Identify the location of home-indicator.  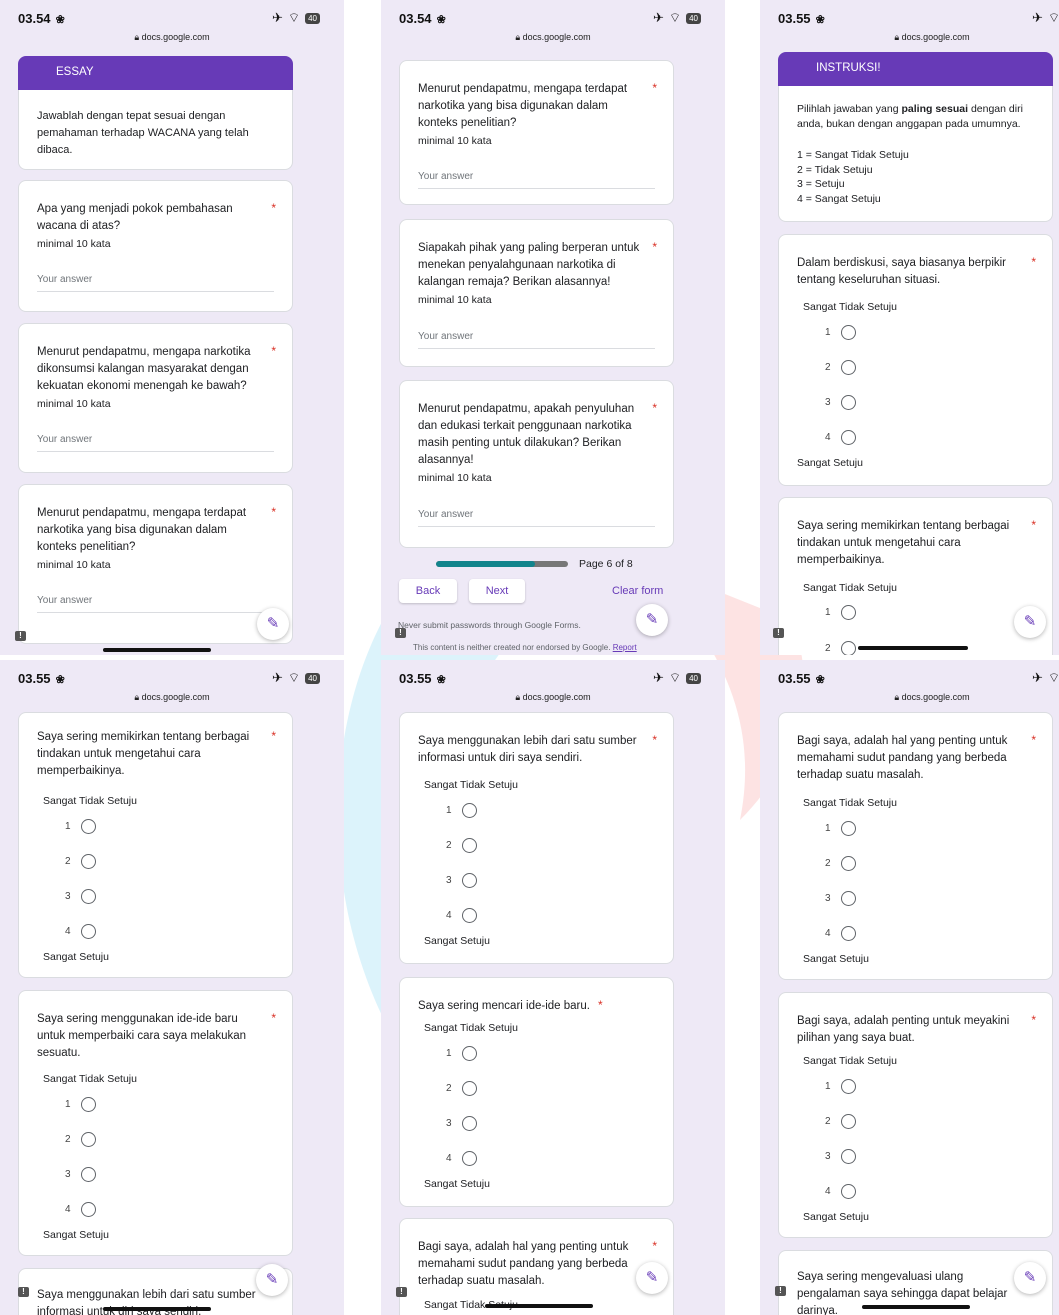
(157, 650).